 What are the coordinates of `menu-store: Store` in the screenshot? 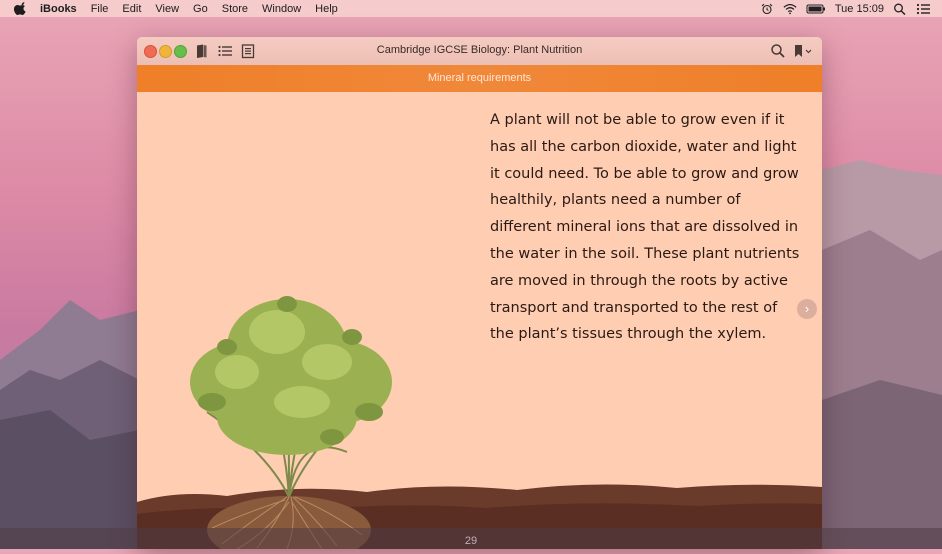 It's located at (235, 9).